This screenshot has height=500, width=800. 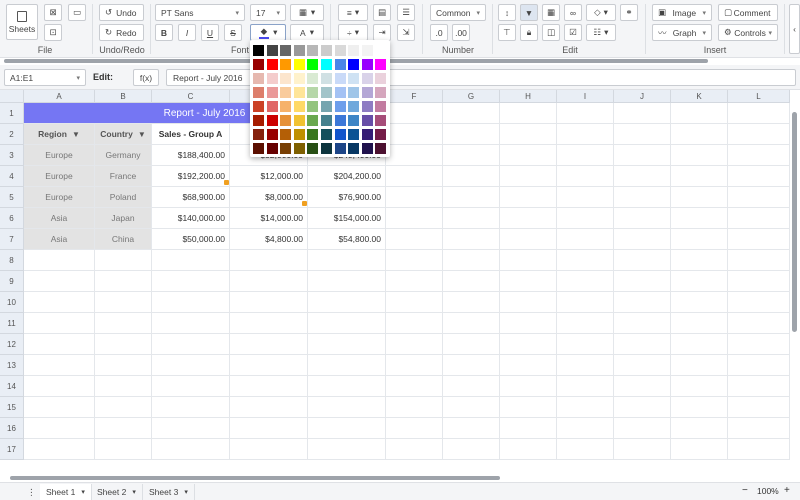 What do you see at coordinates (123, 239) in the screenshot?
I see `data-cell: China` at bounding box center [123, 239].